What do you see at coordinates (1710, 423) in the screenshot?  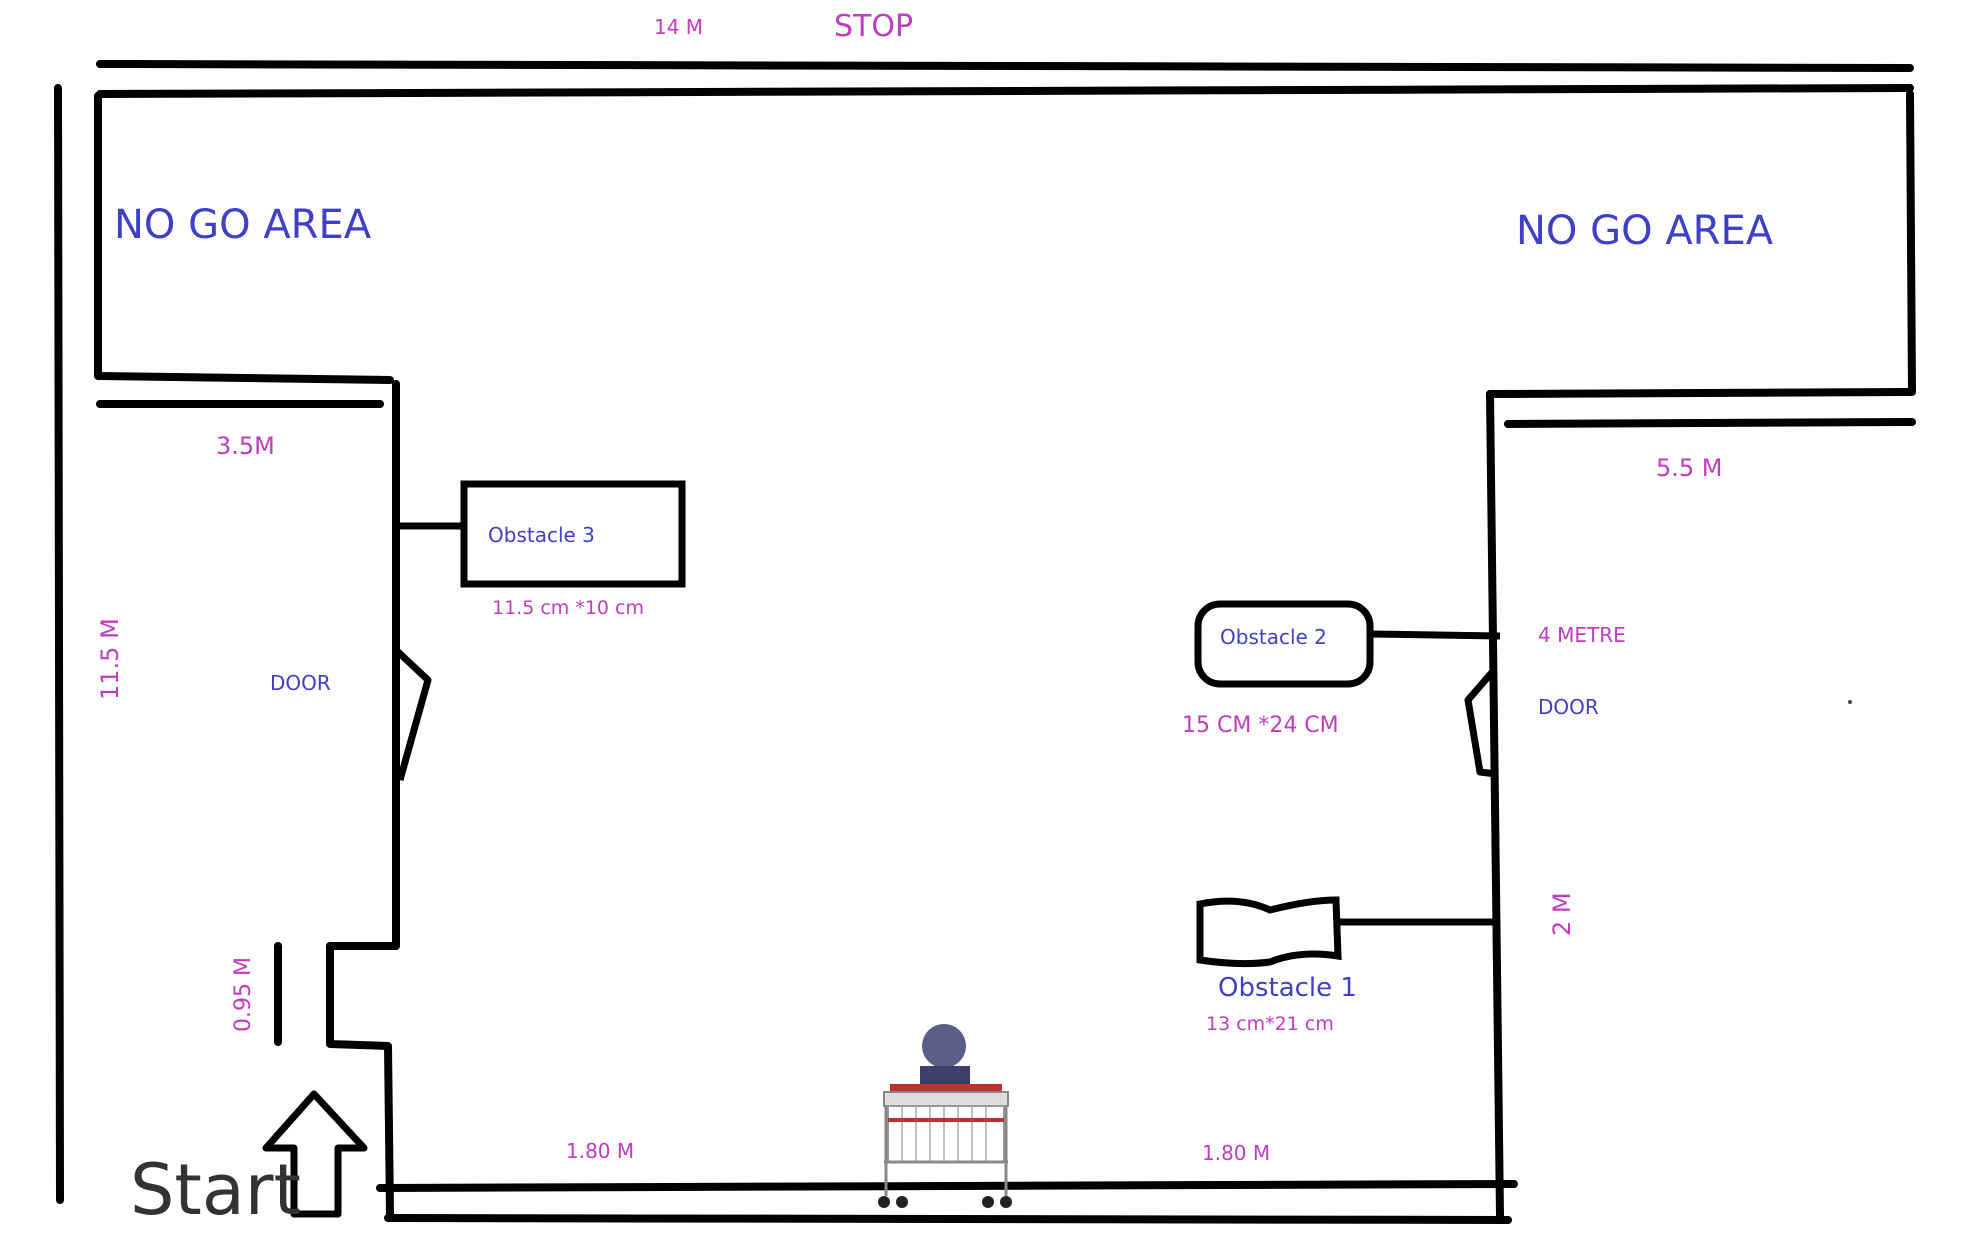 I see `right-noGo-lower-wall` at bounding box center [1710, 423].